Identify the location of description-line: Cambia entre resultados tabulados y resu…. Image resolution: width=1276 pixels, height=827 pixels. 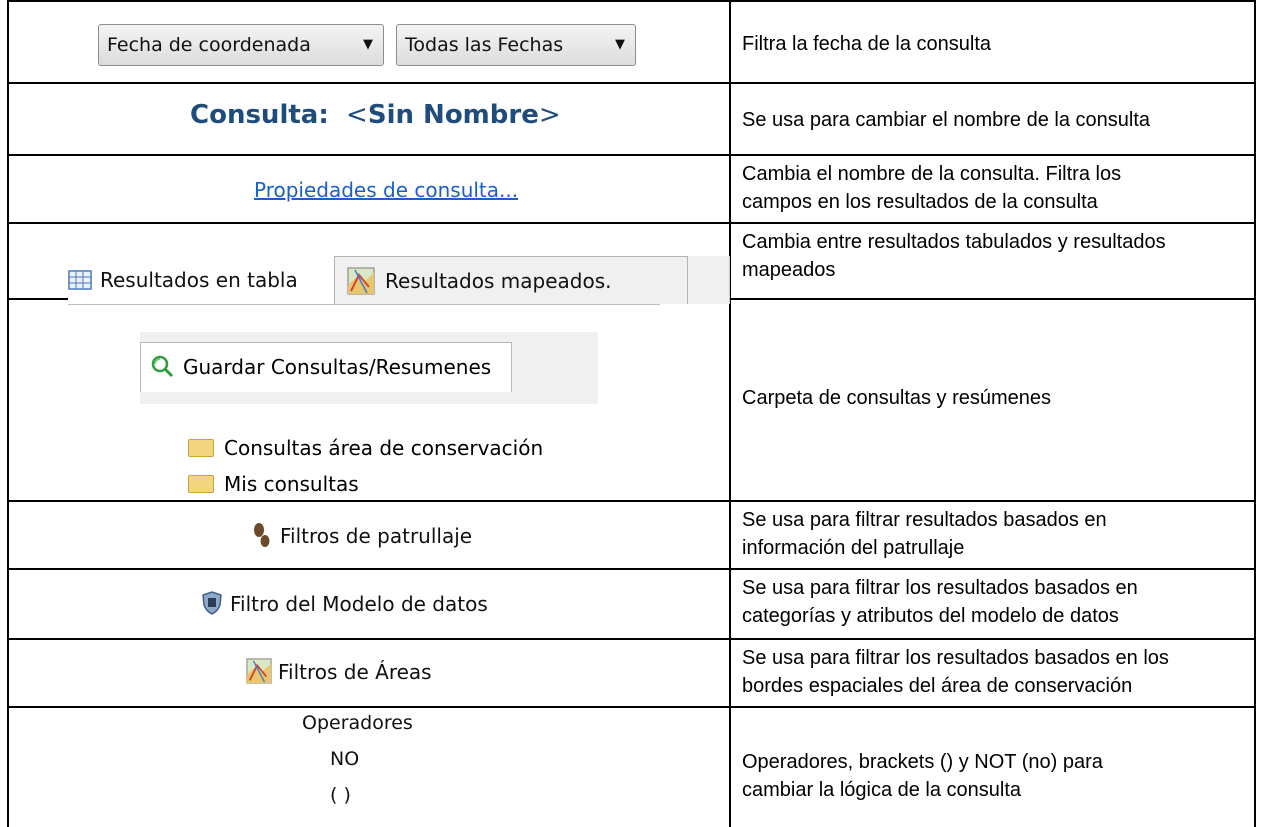
(954, 242).